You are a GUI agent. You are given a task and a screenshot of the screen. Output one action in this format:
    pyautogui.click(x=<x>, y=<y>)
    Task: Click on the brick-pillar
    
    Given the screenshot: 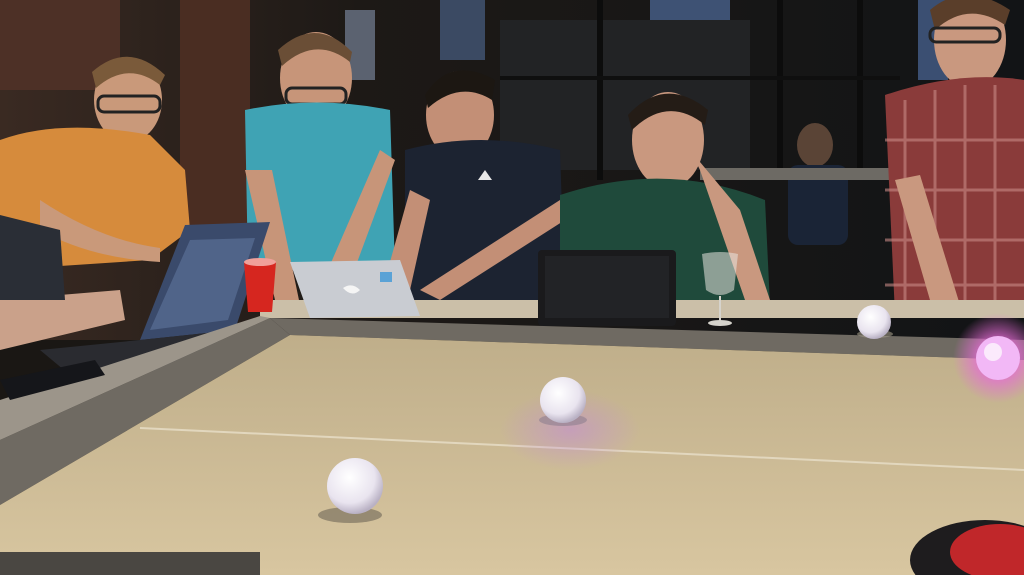 What is the action you would take?
    pyautogui.click(x=215, y=120)
    